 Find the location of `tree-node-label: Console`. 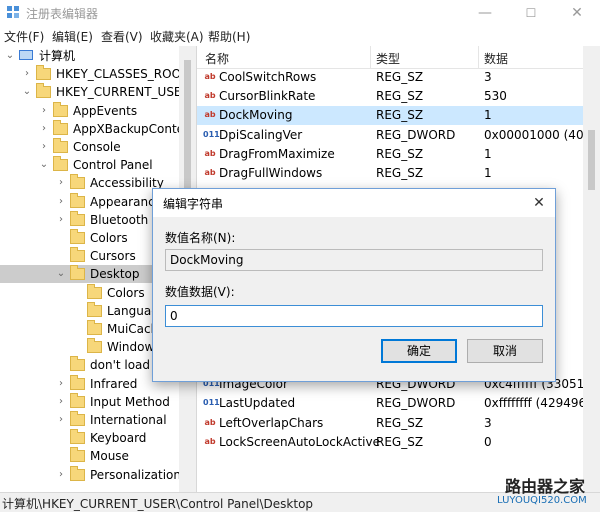

tree-node-label: Console is located at coordinates (97, 147).